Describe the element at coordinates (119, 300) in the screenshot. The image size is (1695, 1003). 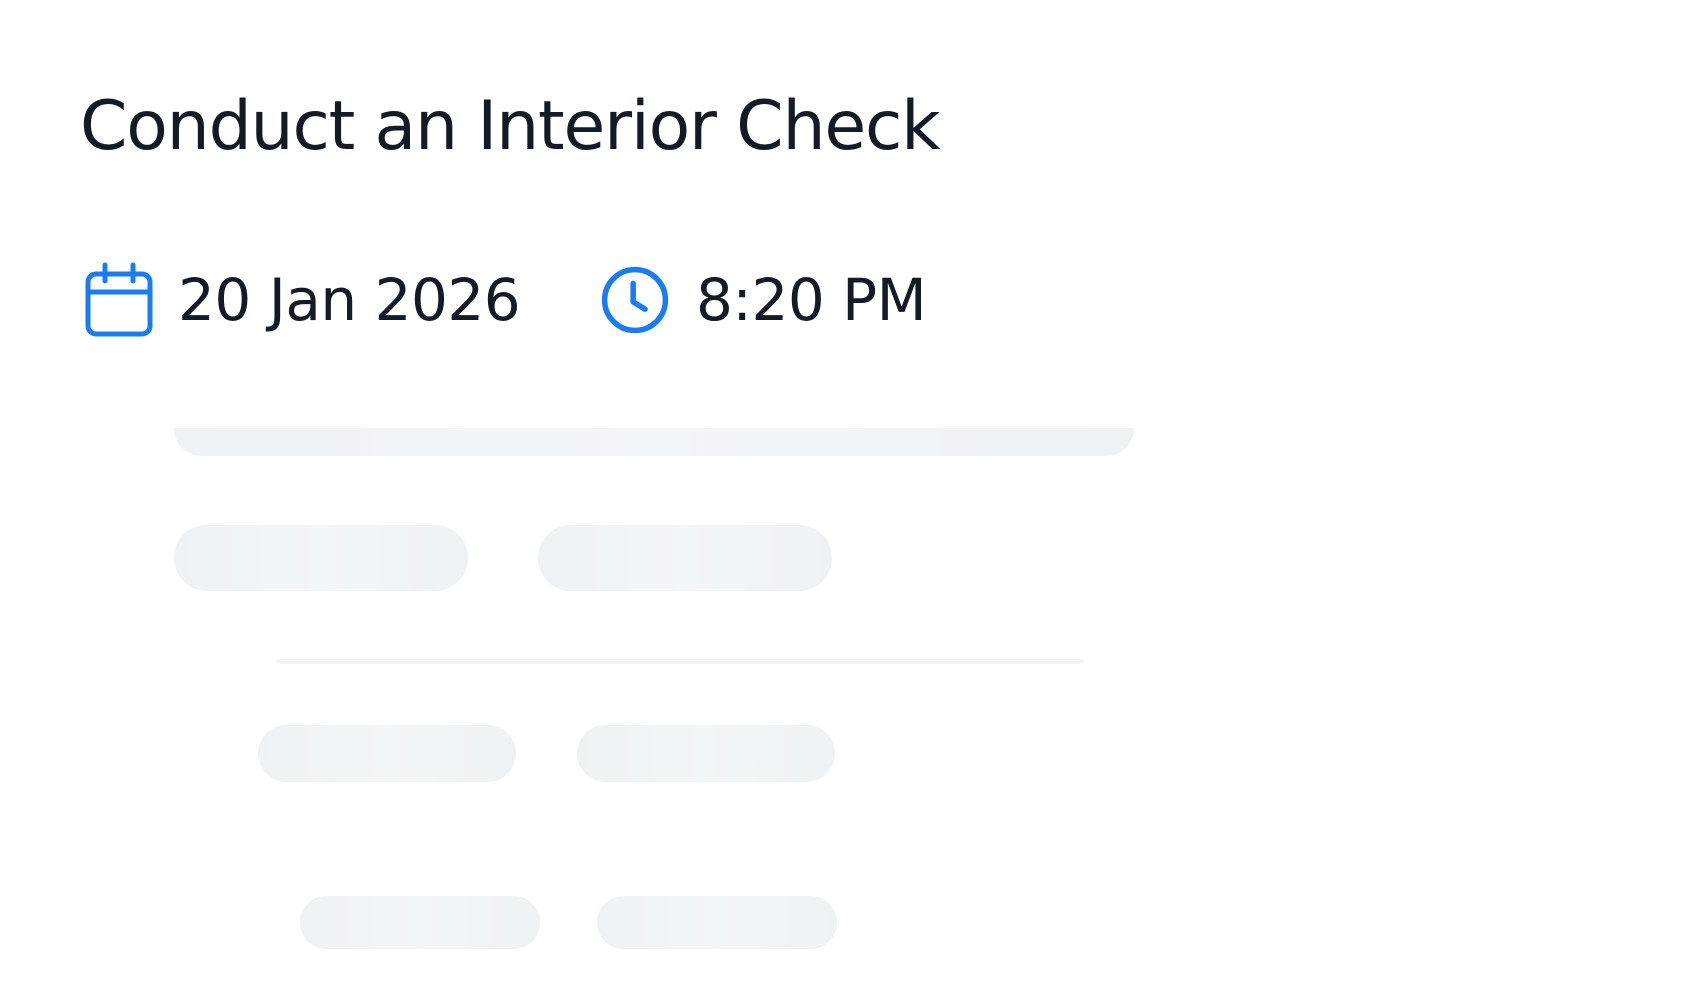
I see `calendar-icon` at that location.